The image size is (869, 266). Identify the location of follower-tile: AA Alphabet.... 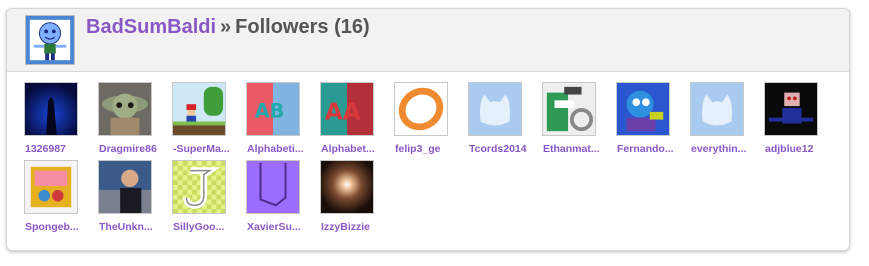
(349, 120).